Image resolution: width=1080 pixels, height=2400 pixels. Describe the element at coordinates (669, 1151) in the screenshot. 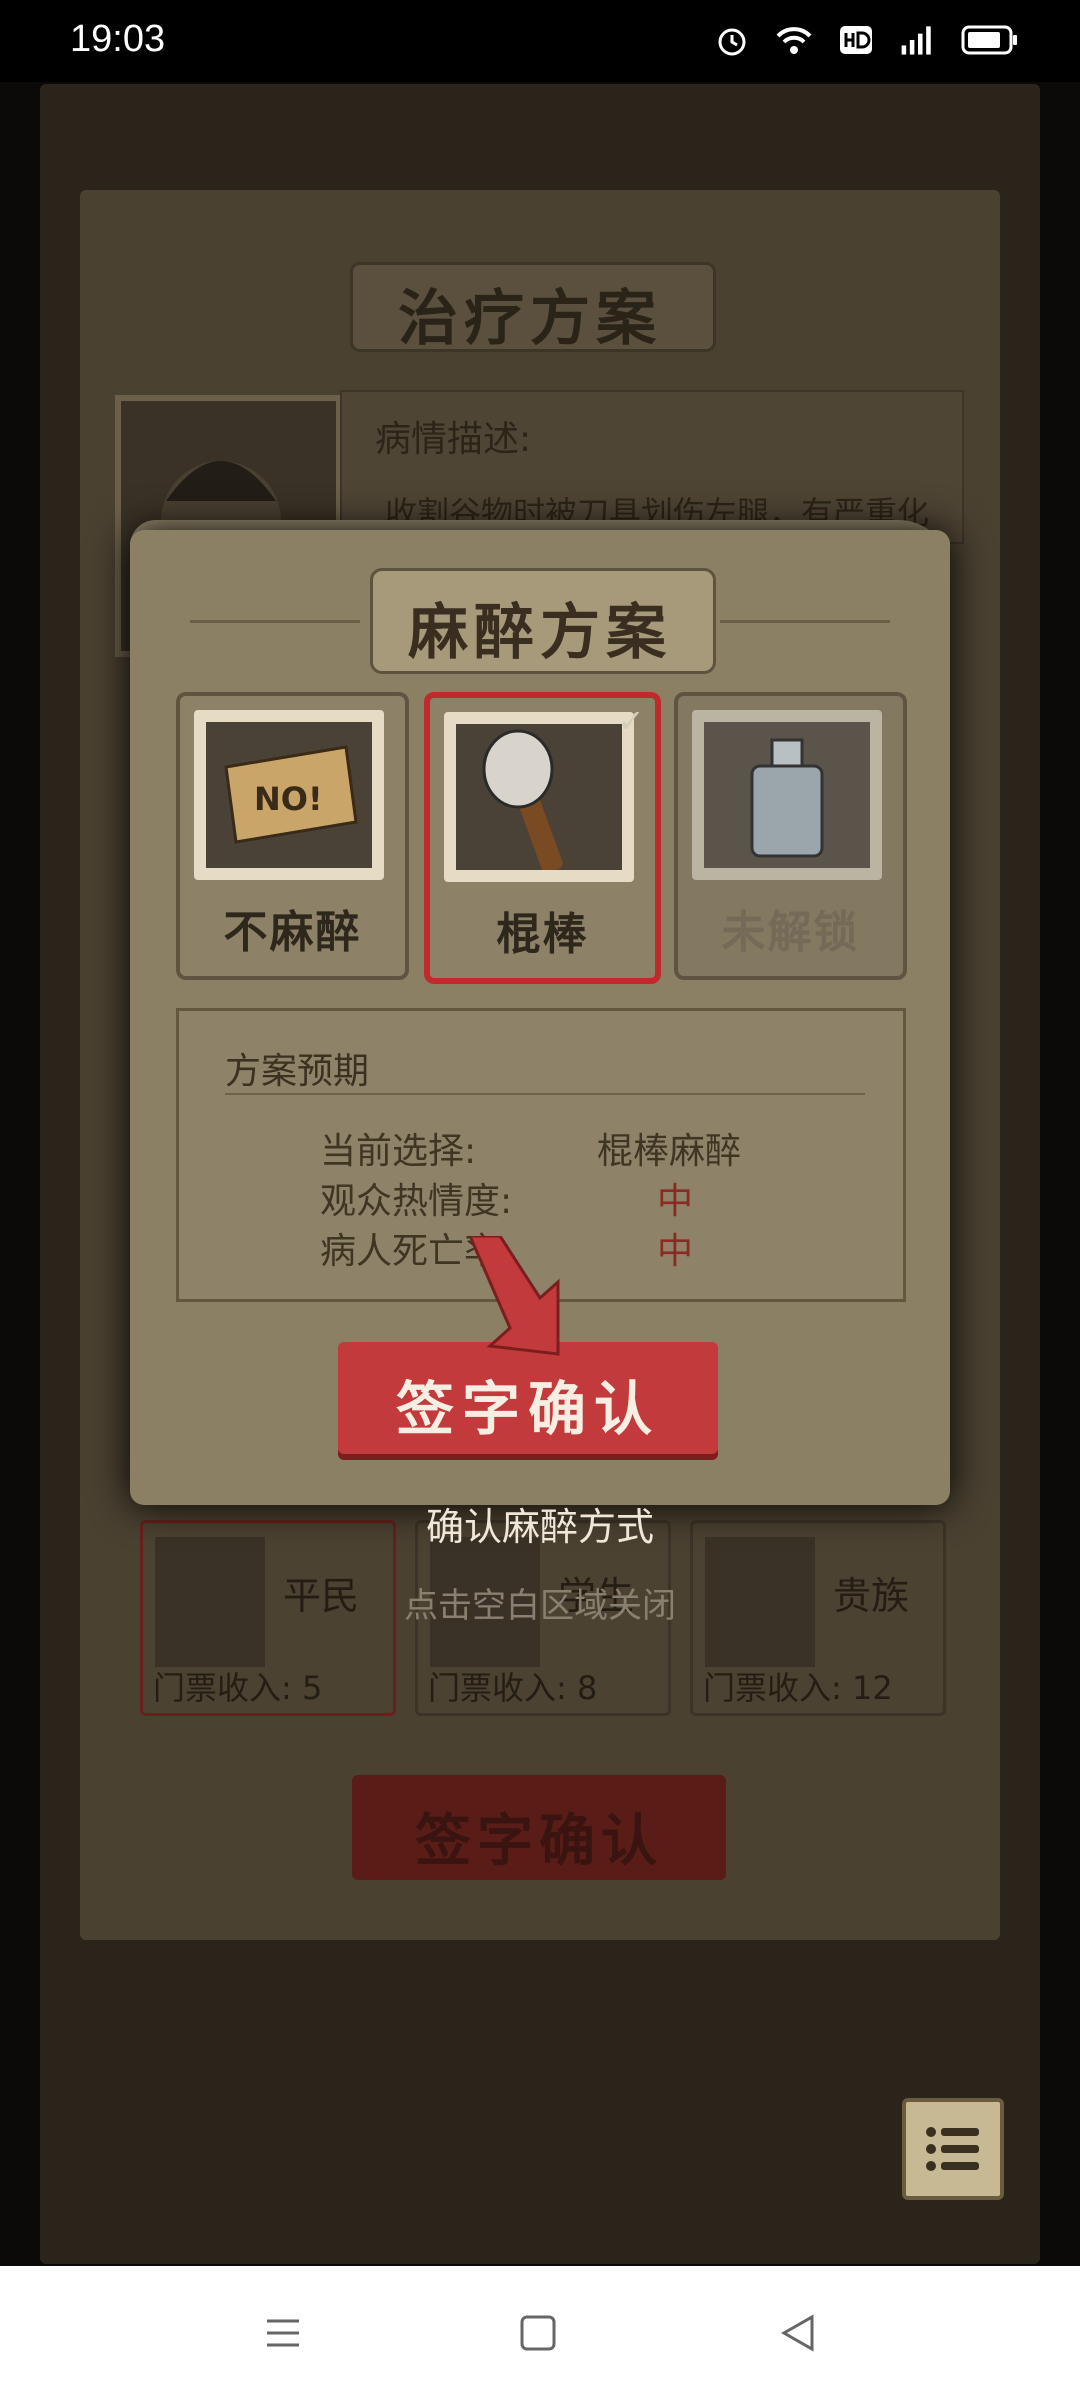

I see `current-choice-value: 棍棒麻醉` at that location.